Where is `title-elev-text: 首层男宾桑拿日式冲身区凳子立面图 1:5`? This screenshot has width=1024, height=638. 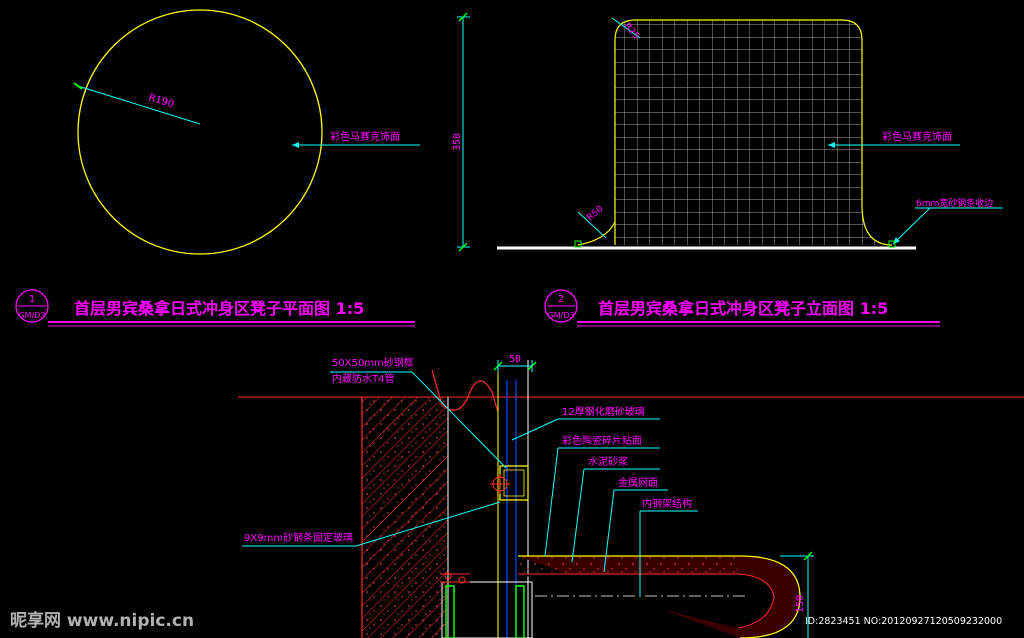 title-elev-text: 首层男宾桑拿日式冲身区凳子立面图 1:5 is located at coordinates (743, 308).